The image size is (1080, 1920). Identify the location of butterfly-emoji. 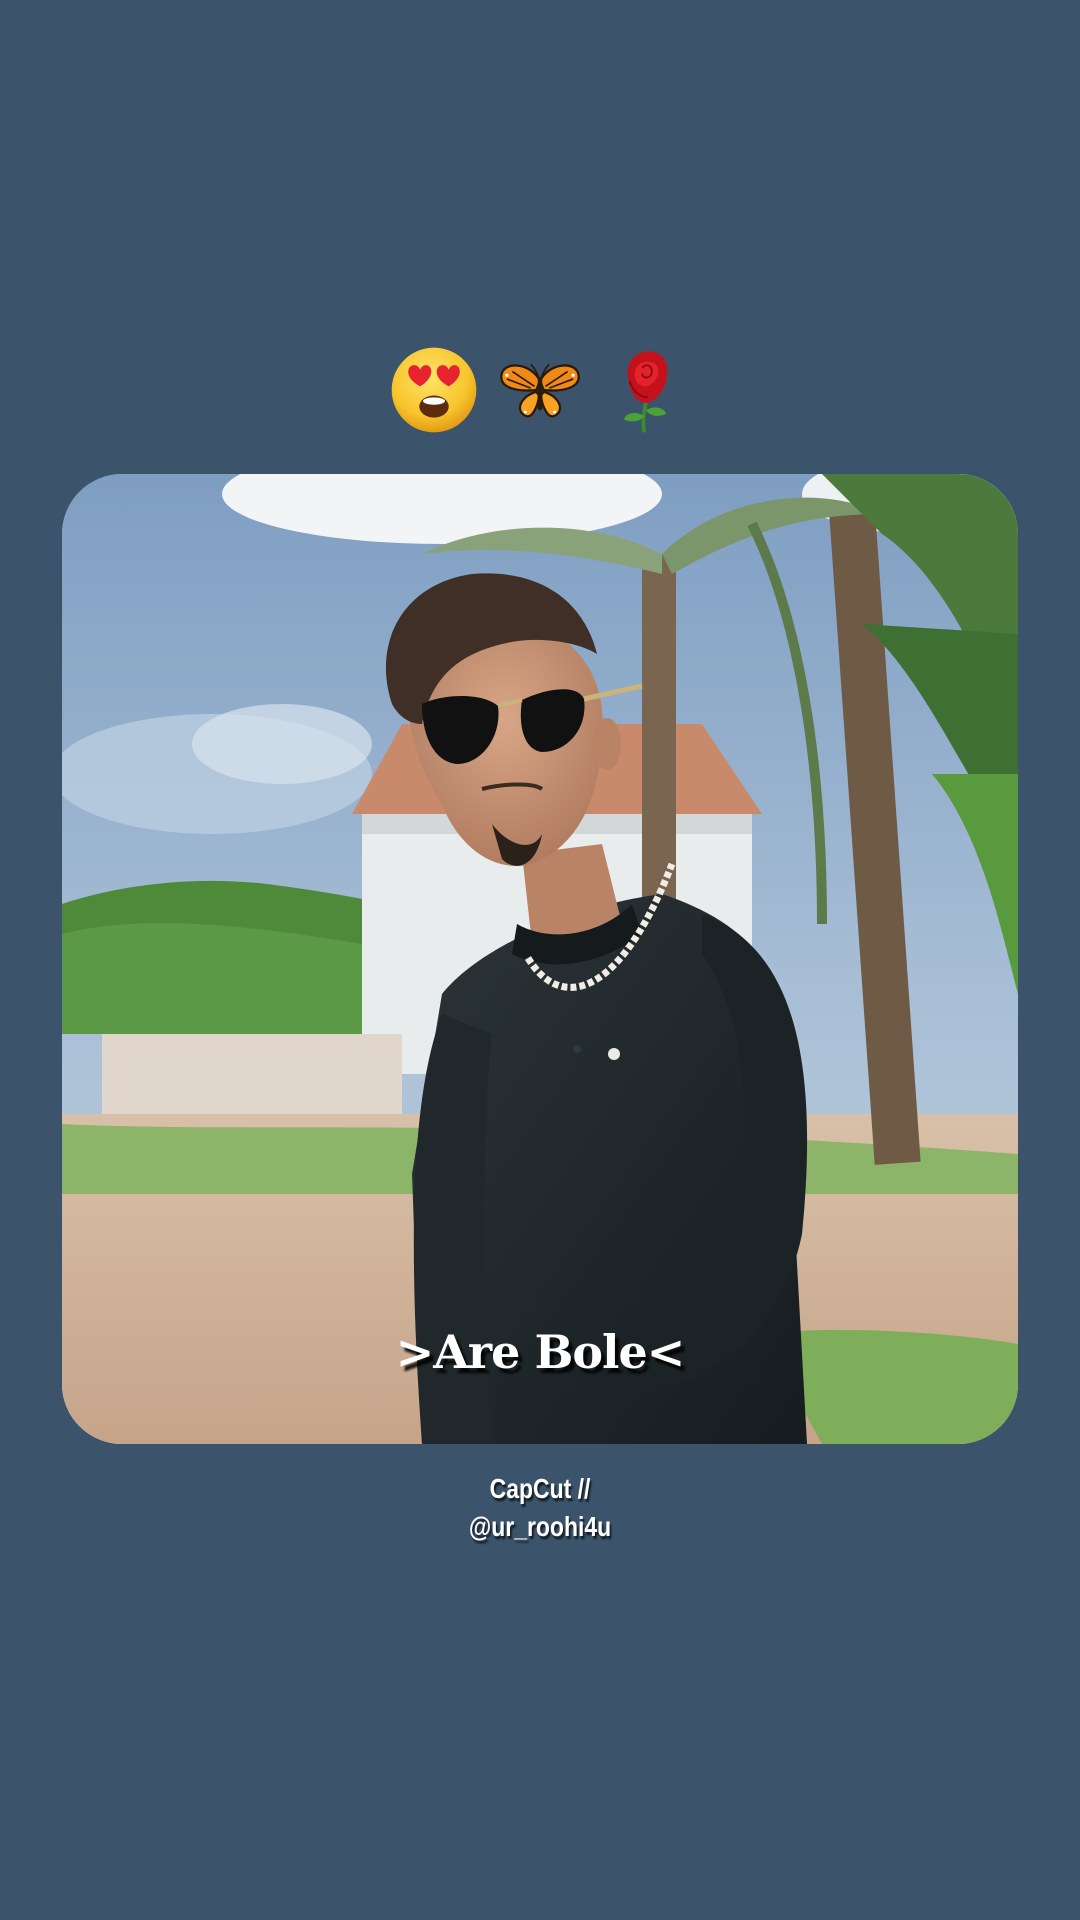
(540, 390).